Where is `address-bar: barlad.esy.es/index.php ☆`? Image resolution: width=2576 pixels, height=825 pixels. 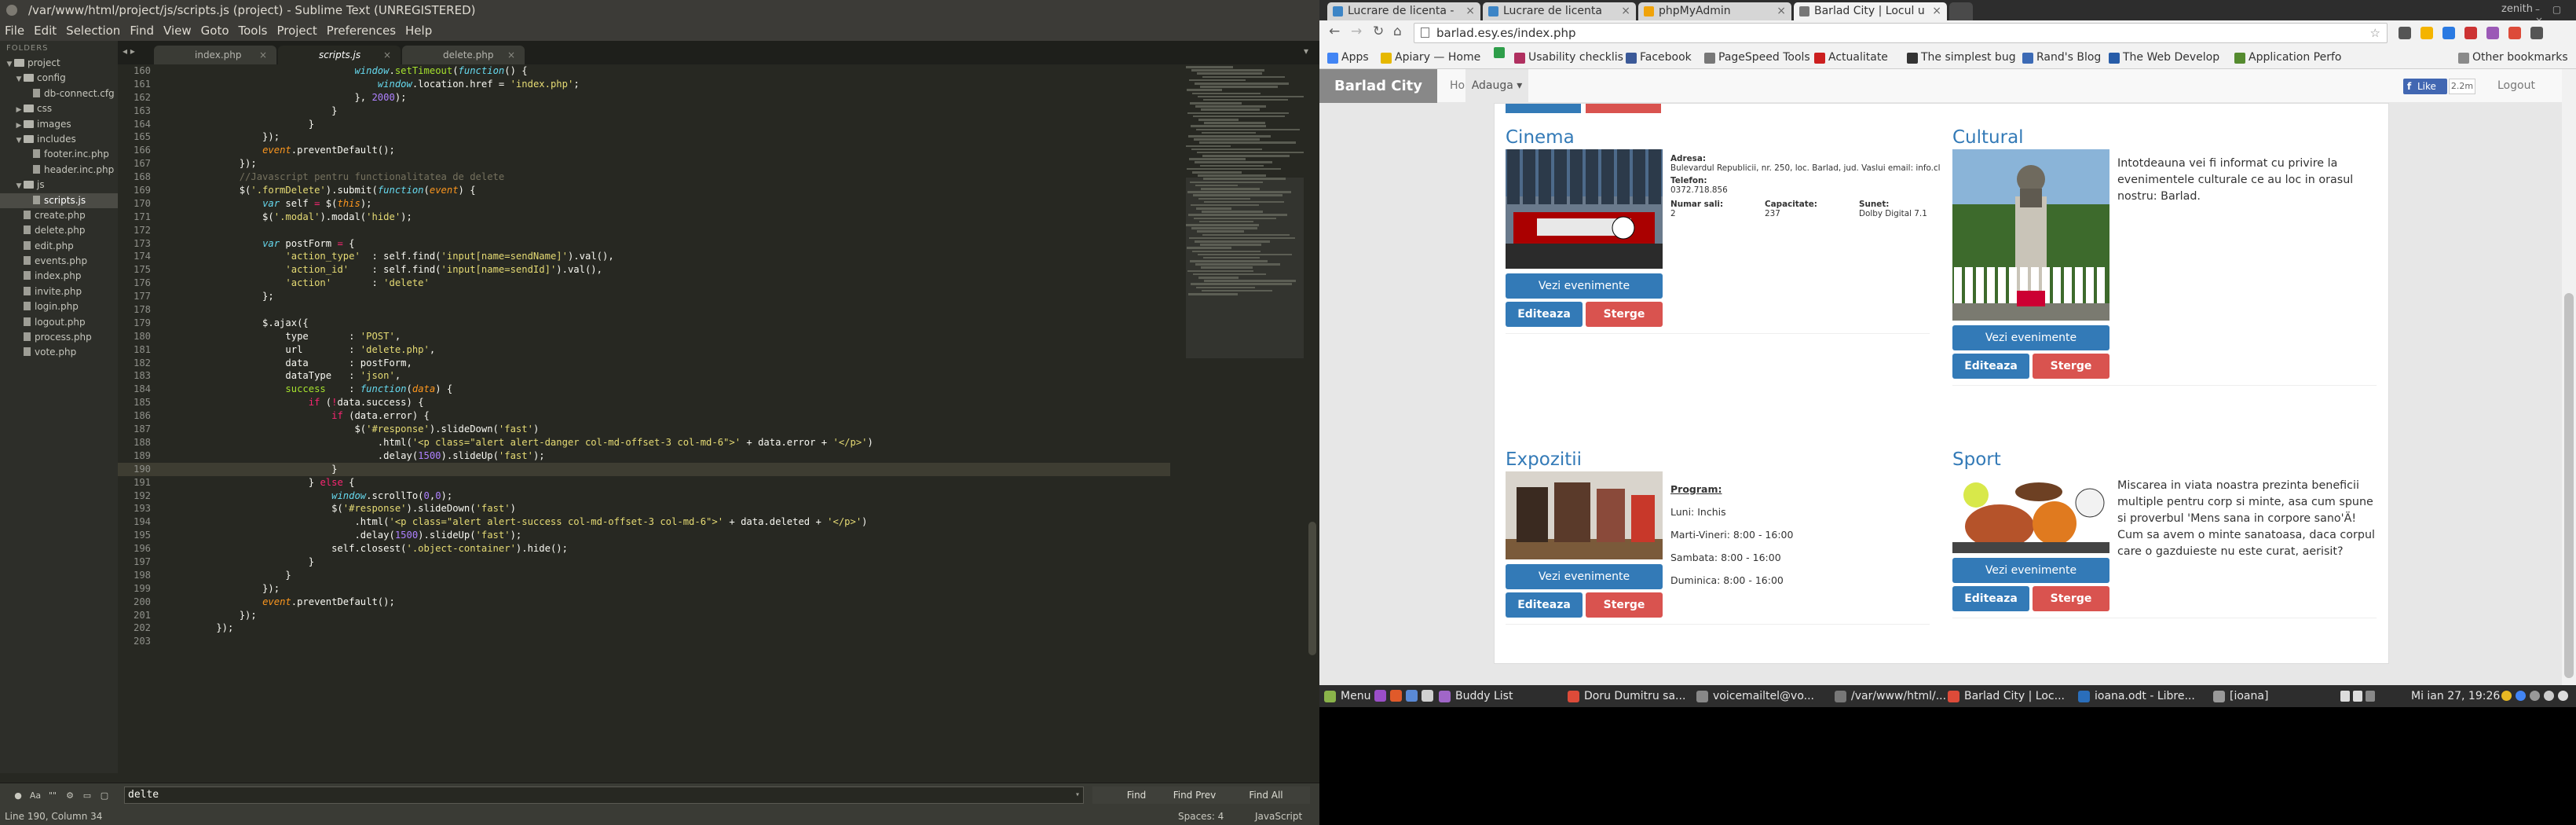
address-bar: barlad.esy.es/index.php ☆ is located at coordinates (1901, 33).